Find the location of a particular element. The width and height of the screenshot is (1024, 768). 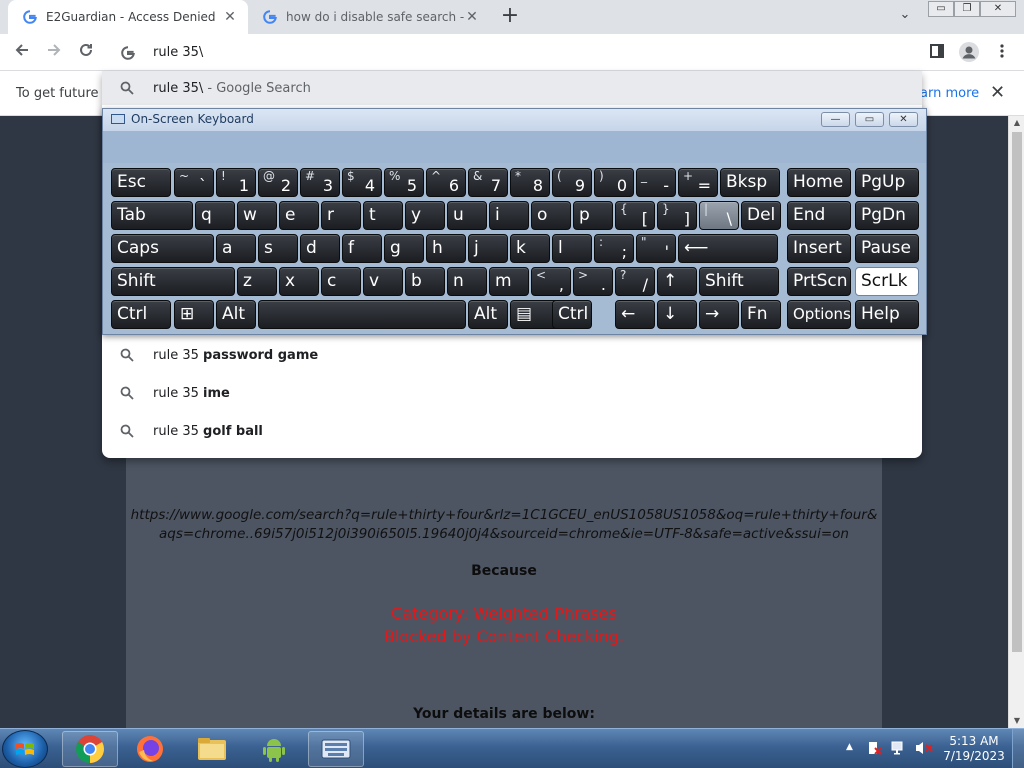

new-tab-button: + is located at coordinates (510, 17).